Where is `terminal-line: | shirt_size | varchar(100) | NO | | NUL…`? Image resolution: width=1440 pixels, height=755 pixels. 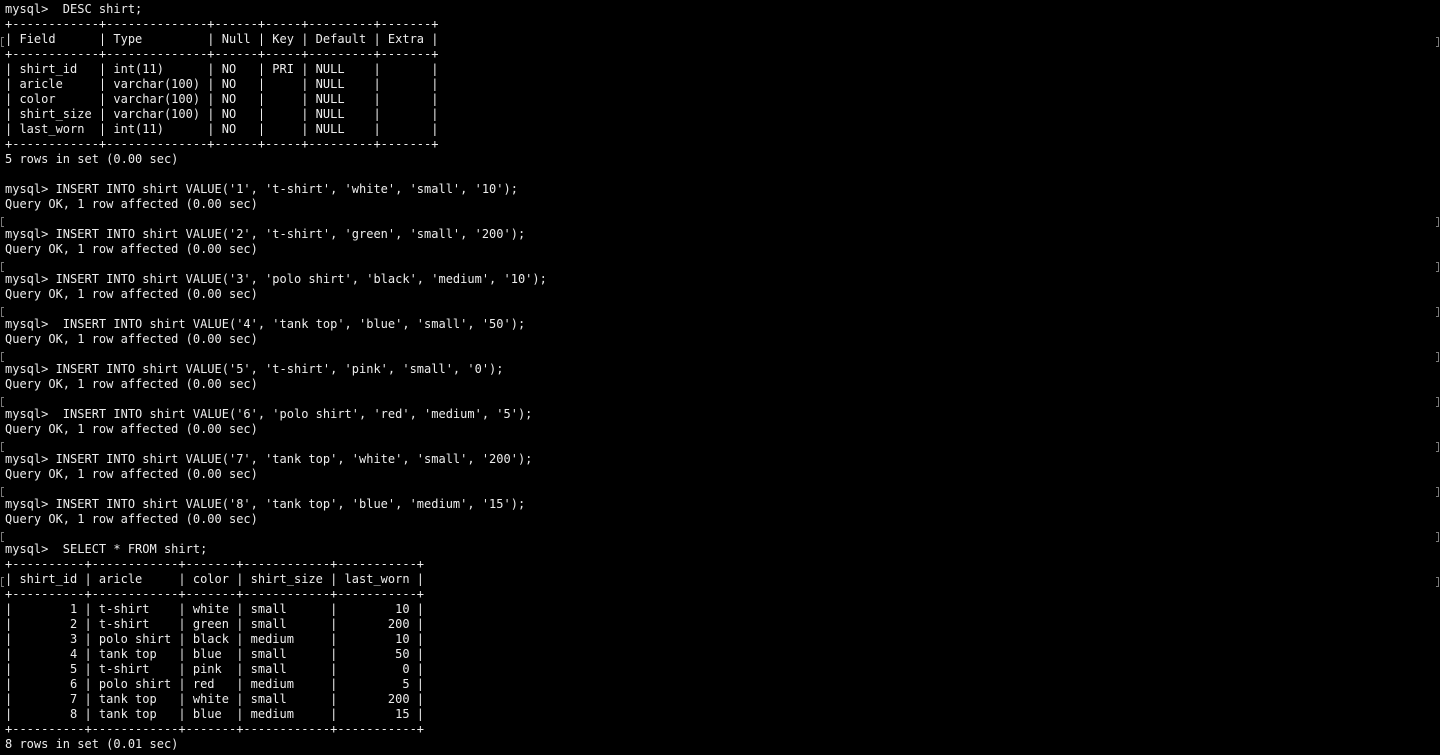
terminal-line: | shirt_size | varchar(100) | NO | | NUL… is located at coordinates (222, 114).